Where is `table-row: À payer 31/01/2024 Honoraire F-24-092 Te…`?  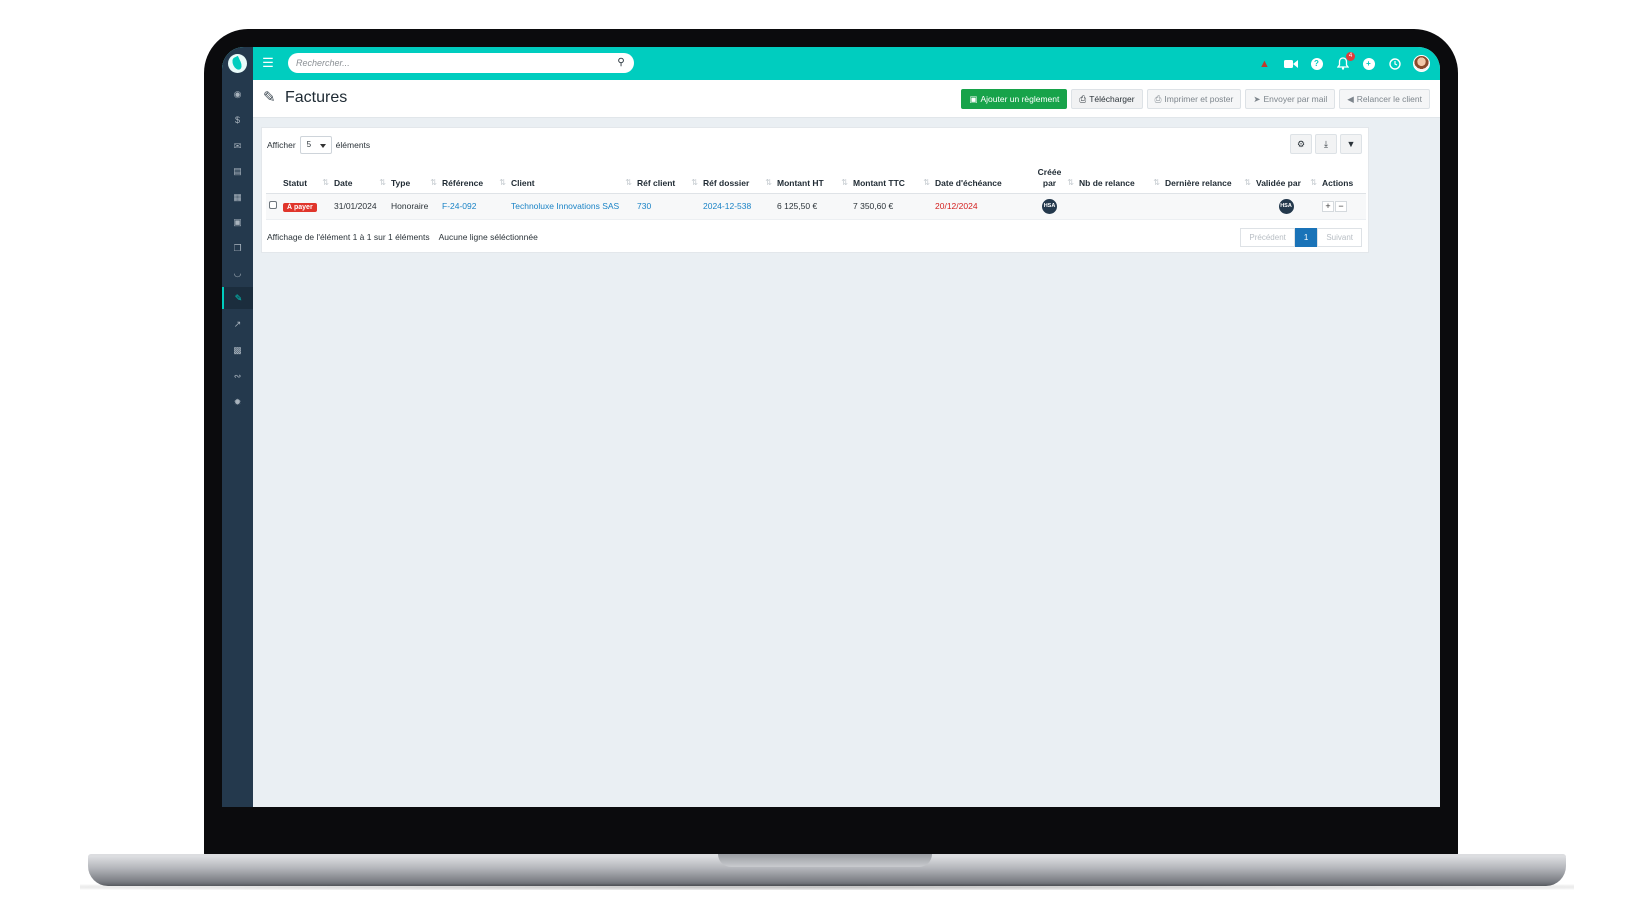 table-row: À payer 31/01/2024 Honoraire F-24-092 Te… is located at coordinates (816, 206).